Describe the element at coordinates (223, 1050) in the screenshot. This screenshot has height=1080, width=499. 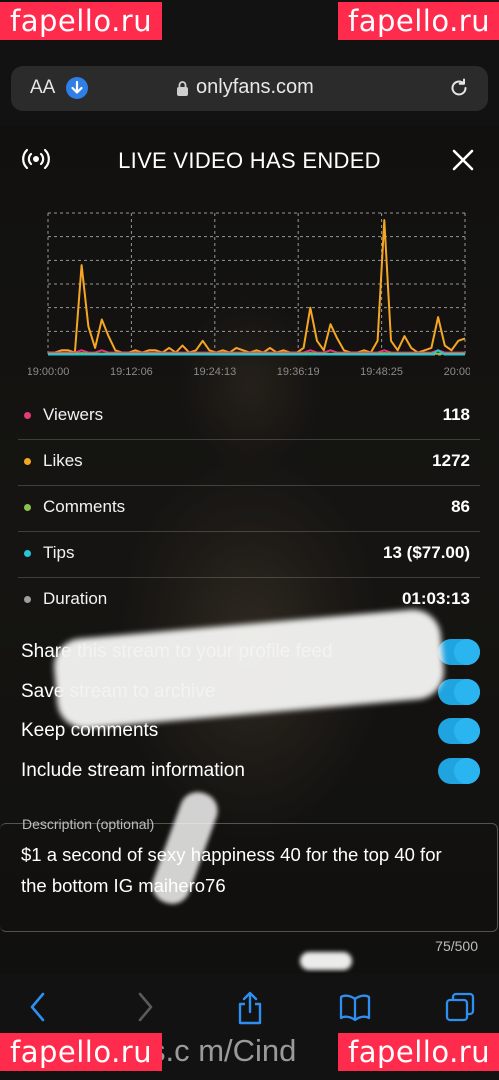
I see `watermark-url: s.c m/Cind` at that location.